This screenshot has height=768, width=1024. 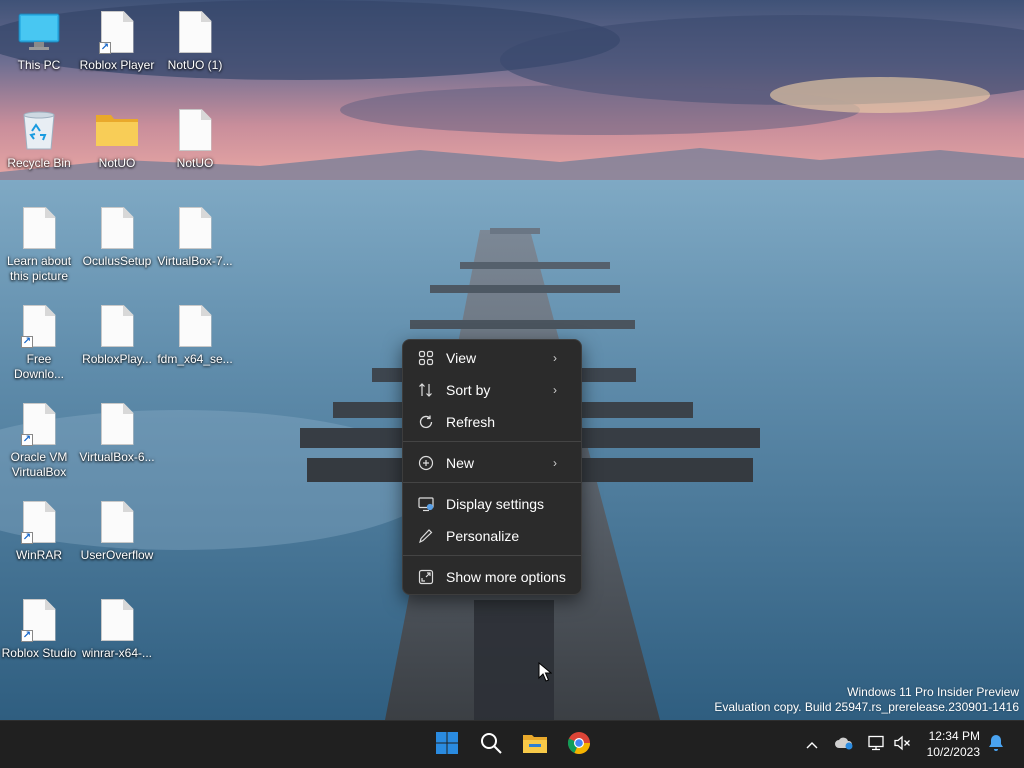 I want to click on menu-label-view: View, so click(x=461, y=358).